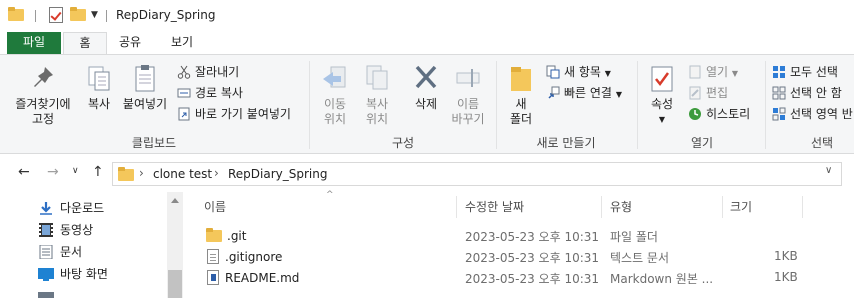 The height and width of the screenshot is (298, 854). I want to click on address-dropdown-chevron-icon: ∨, so click(828, 170).